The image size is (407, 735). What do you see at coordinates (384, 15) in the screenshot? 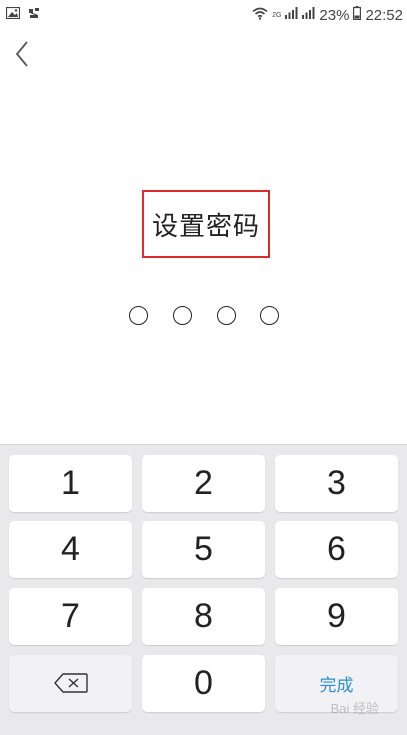
I see `clock-time: 22:52` at bounding box center [384, 15].